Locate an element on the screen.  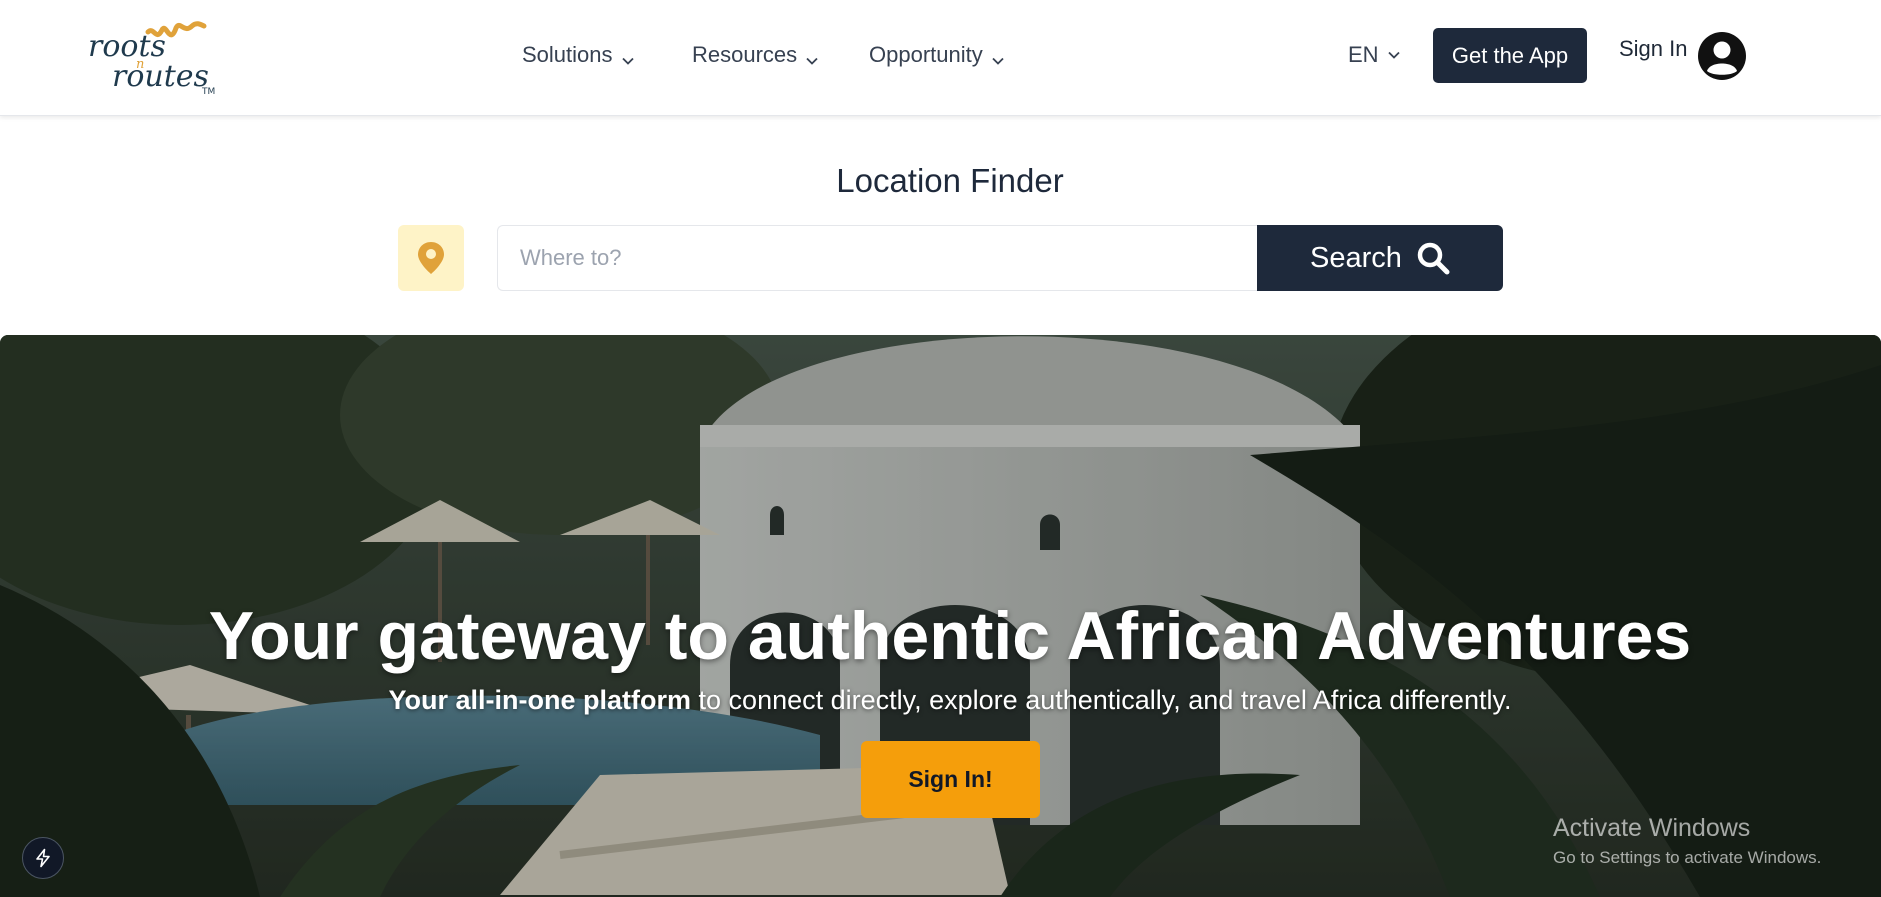
hero-sign-in-button: Sign In! is located at coordinates (950, 779).